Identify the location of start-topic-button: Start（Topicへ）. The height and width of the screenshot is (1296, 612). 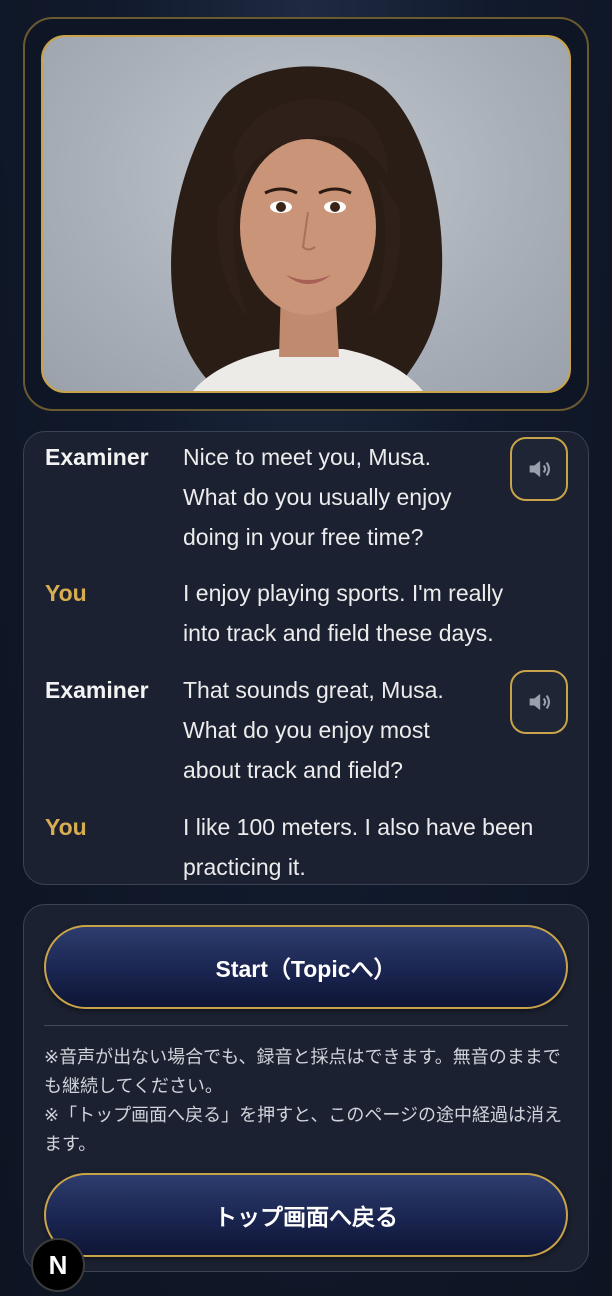
(306, 967).